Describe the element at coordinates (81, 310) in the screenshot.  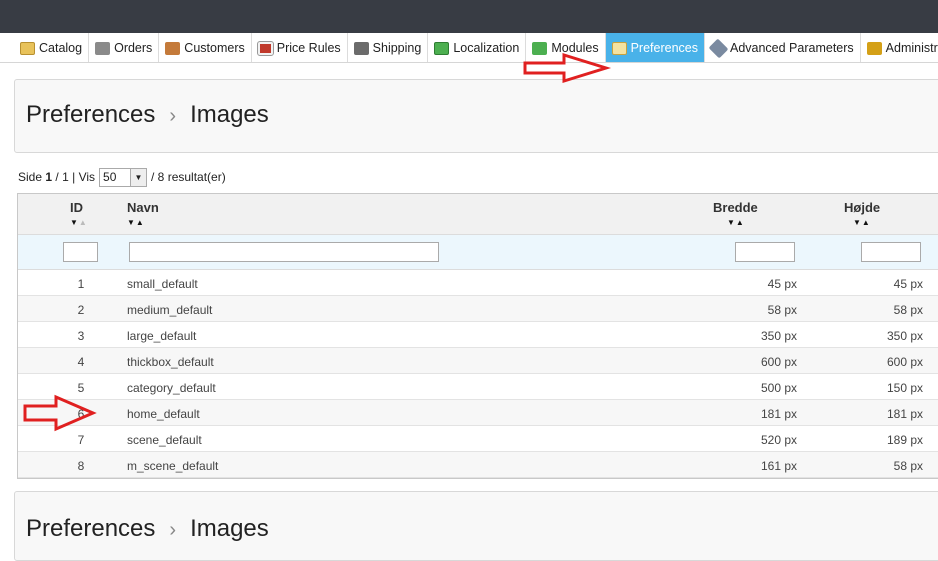
I see `cell-id: 2` at that location.